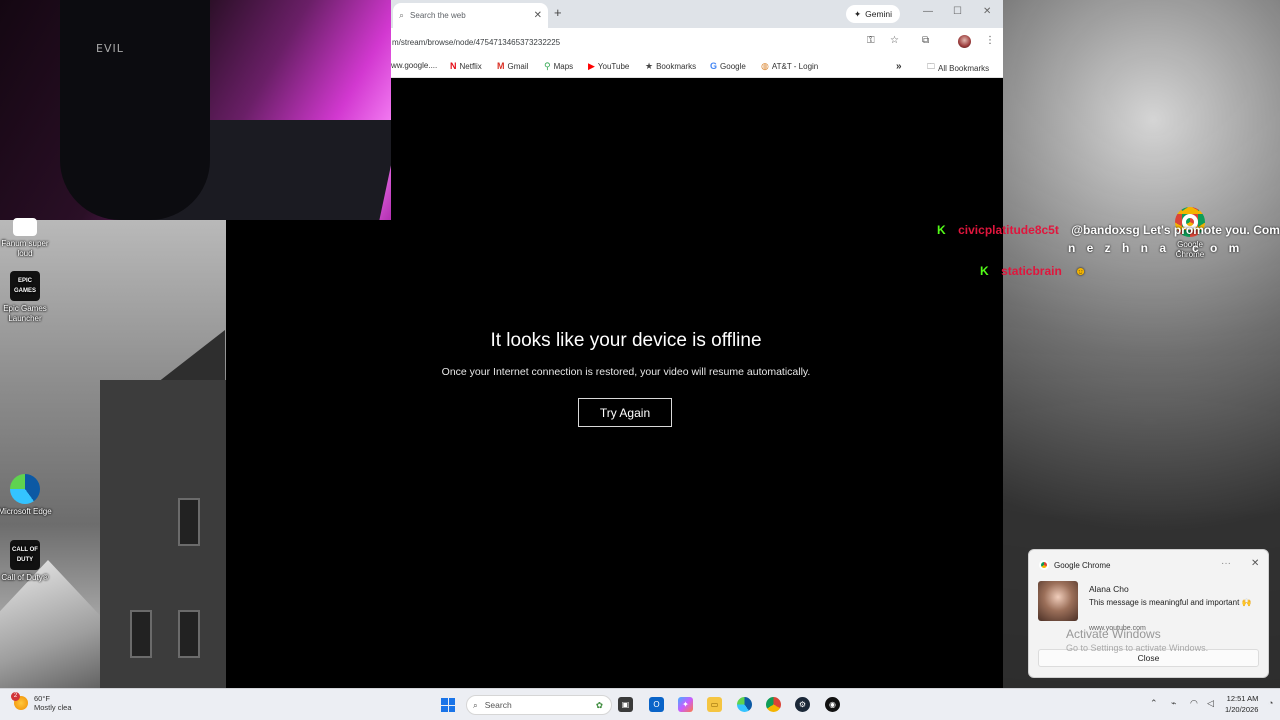 The width and height of the screenshot is (1280, 720). I want to click on desktop-icon-epic-games: EPIC GAMES Epic Games Launcher, so click(26, 297).